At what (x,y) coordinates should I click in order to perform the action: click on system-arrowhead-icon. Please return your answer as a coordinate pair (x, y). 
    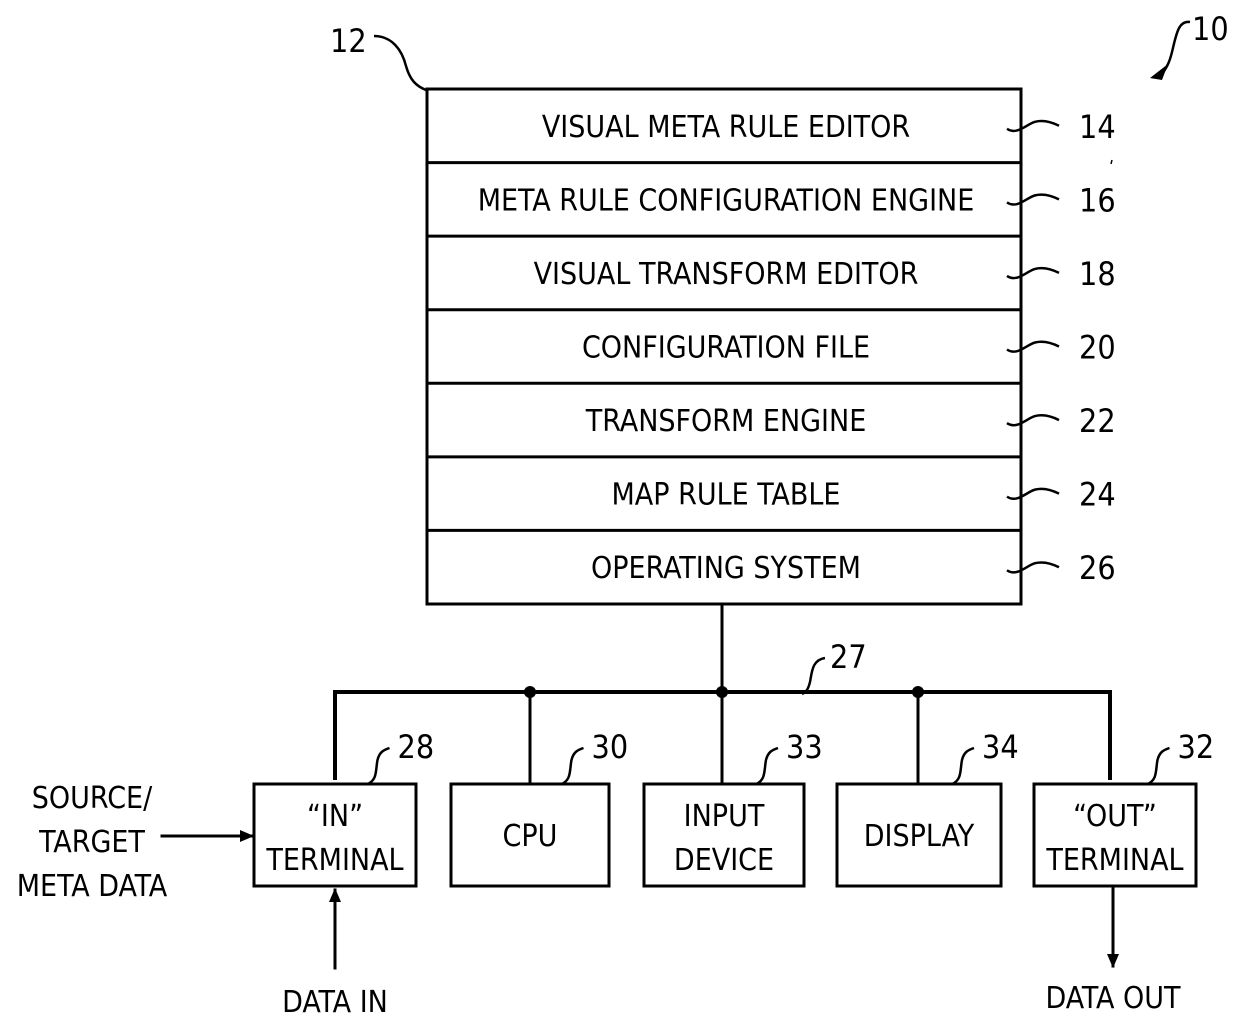
    Looking at the image, I should click on (1159, 72).